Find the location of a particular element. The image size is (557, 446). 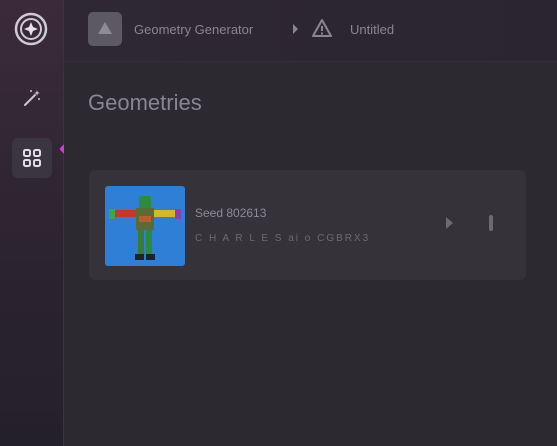

app-thumbnail is located at coordinates (105, 29).